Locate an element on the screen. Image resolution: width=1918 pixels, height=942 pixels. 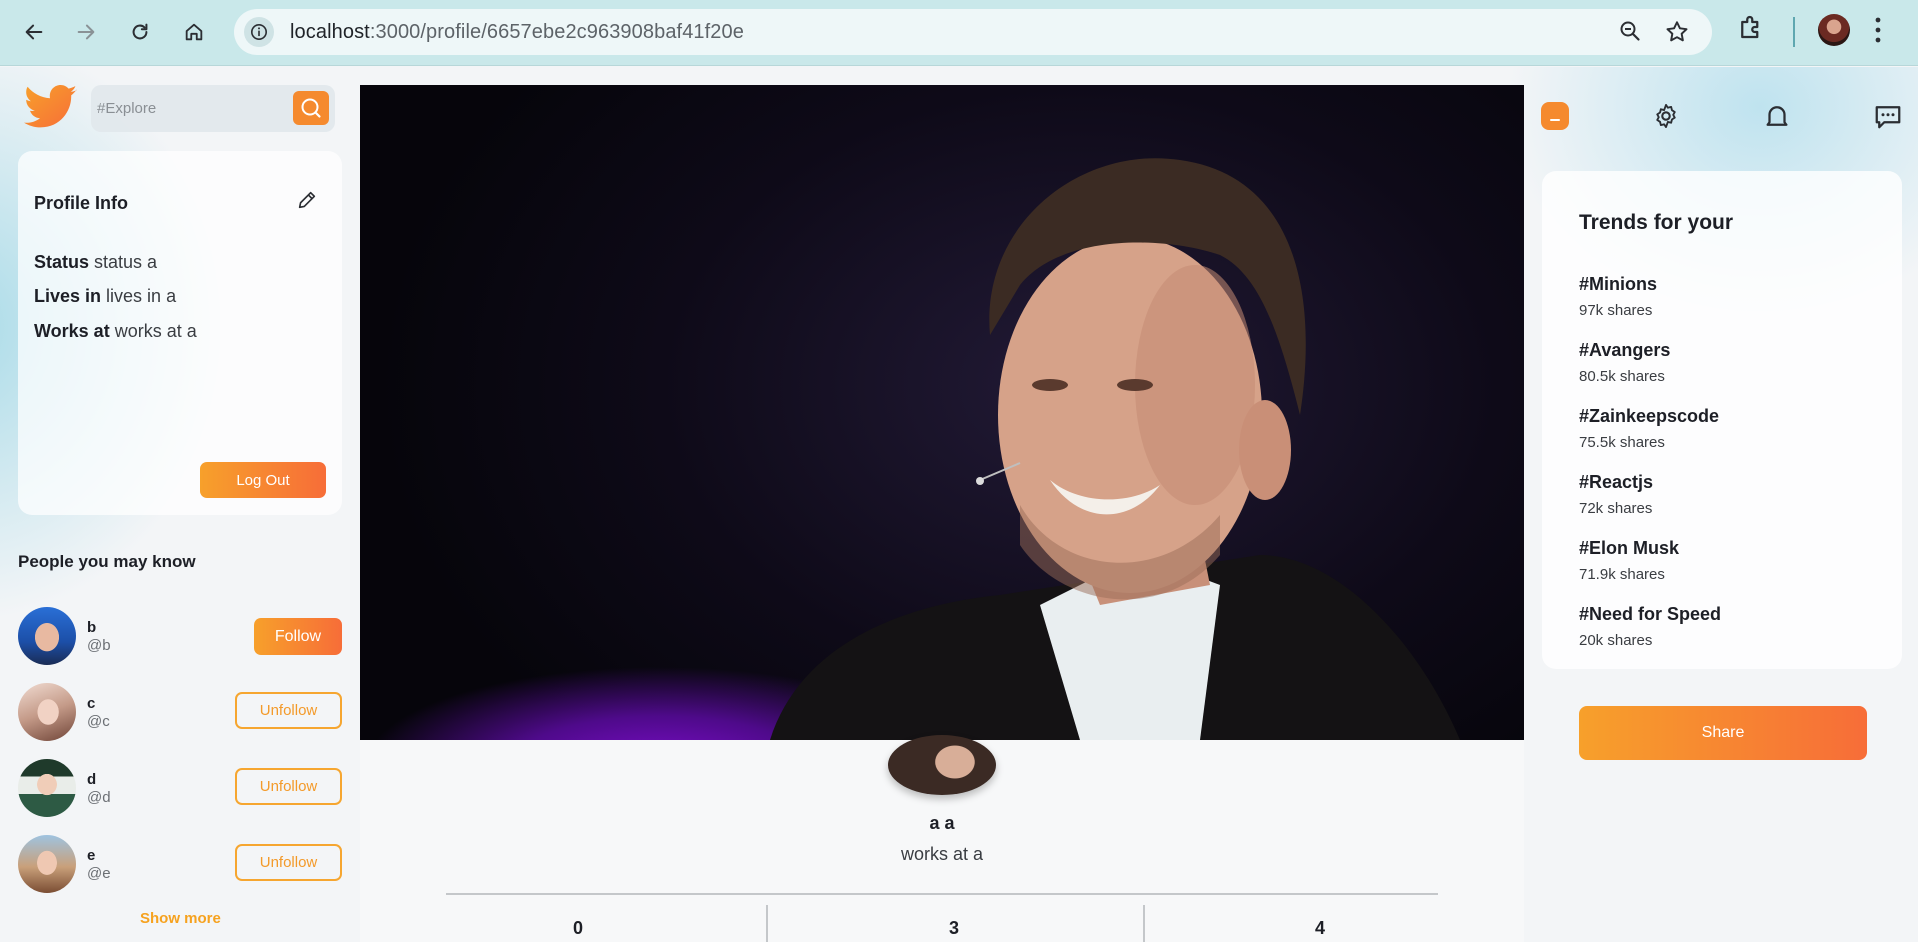
reload-icon is located at coordinates (140, 32).